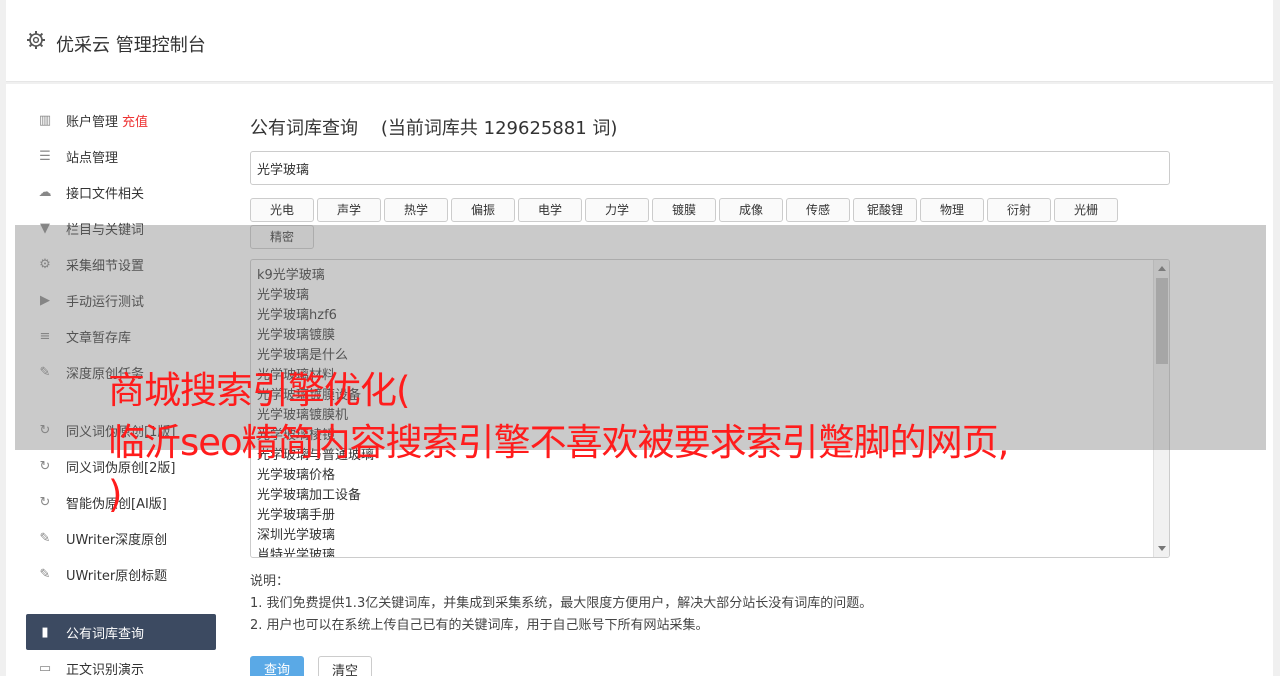  Describe the element at coordinates (818, 210) in the screenshot. I see `tag-button: 传感` at that location.